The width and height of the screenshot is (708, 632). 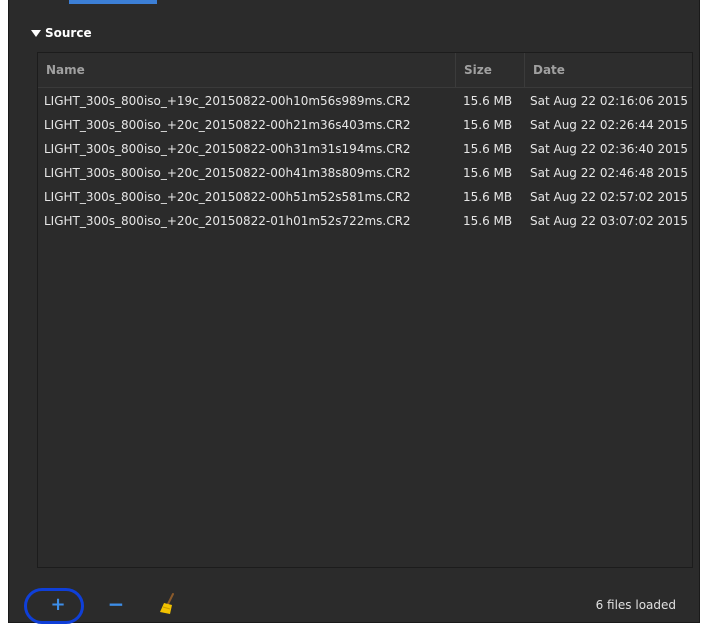 What do you see at coordinates (113, 2) in the screenshot?
I see `active-tab-indicator` at bounding box center [113, 2].